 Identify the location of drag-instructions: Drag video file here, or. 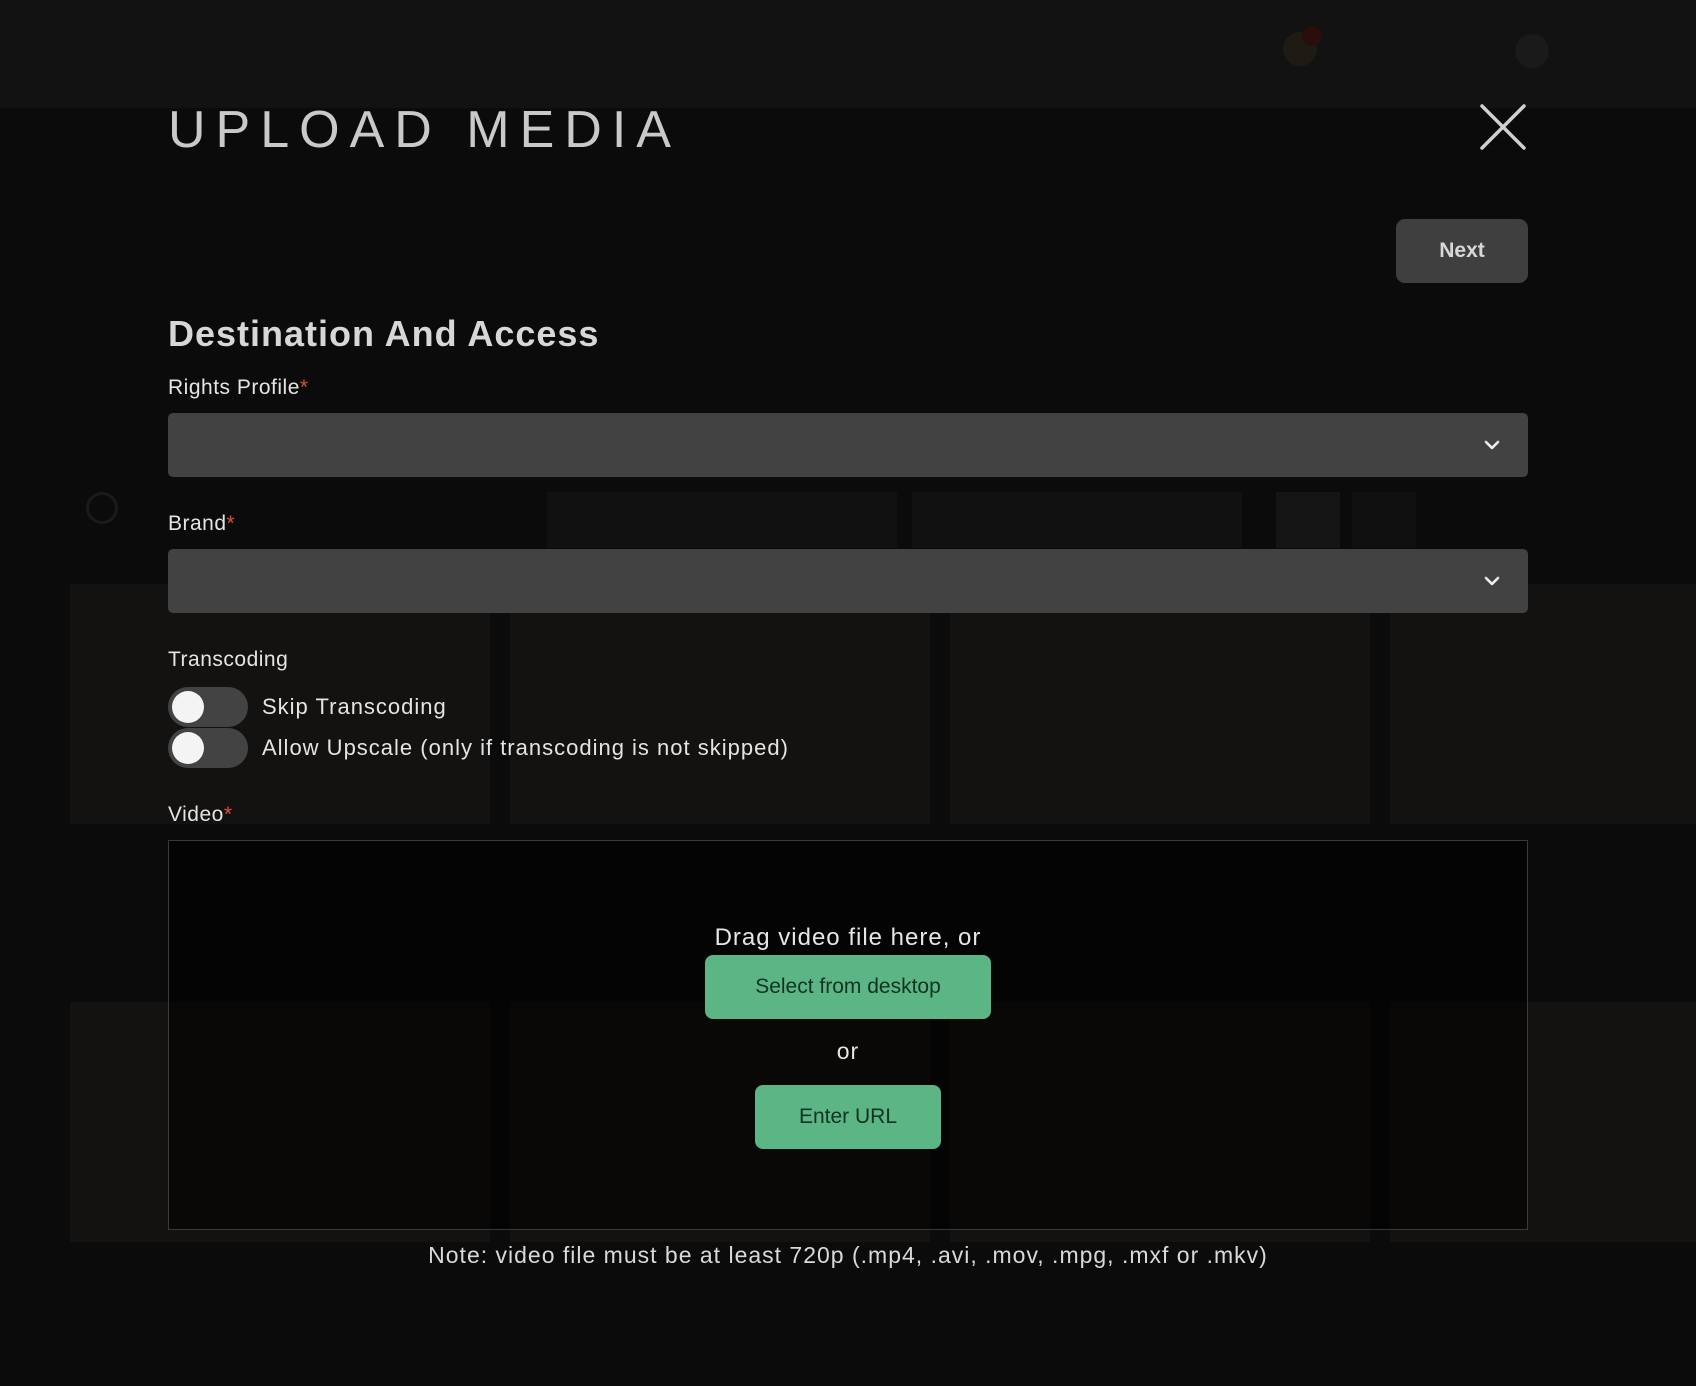
(848, 937).